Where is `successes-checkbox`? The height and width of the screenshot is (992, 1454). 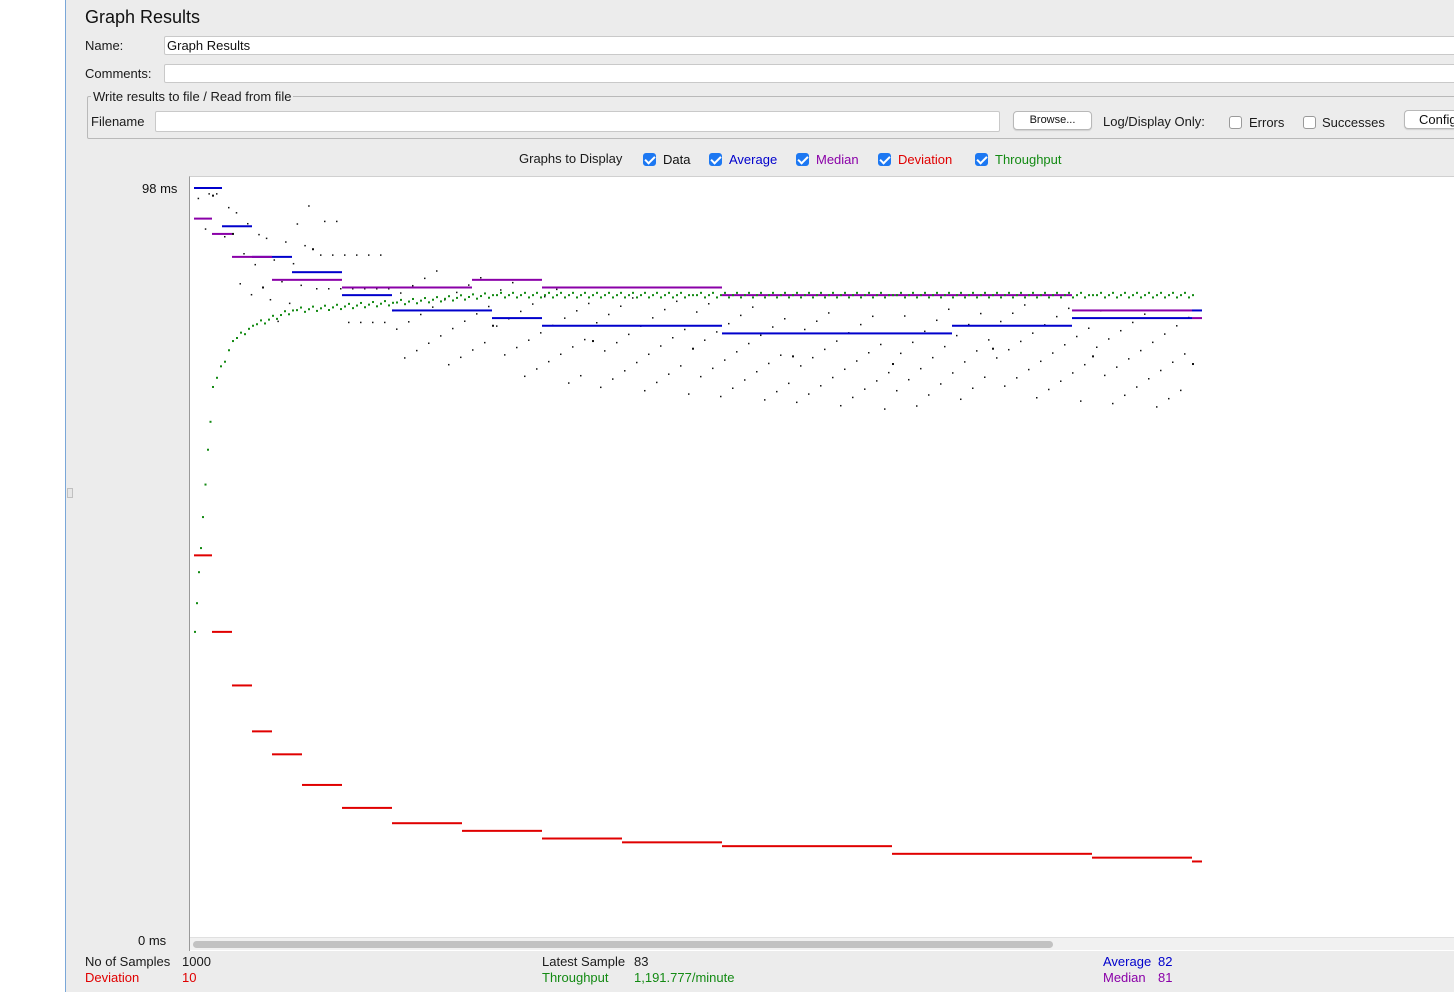 successes-checkbox is located at coordinates (1309, 122).